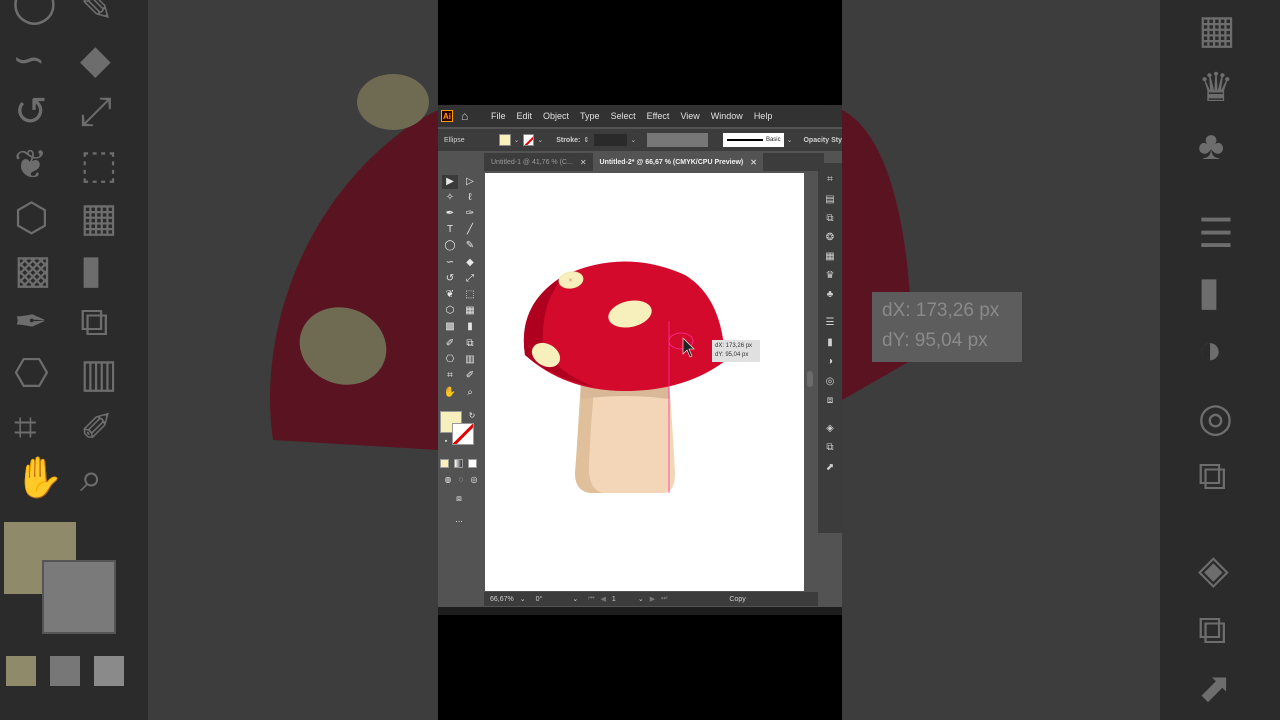 This screenshot has width=1280, height=720. I want to click on bg-mesh-icon: ▩, so click(33, 270).